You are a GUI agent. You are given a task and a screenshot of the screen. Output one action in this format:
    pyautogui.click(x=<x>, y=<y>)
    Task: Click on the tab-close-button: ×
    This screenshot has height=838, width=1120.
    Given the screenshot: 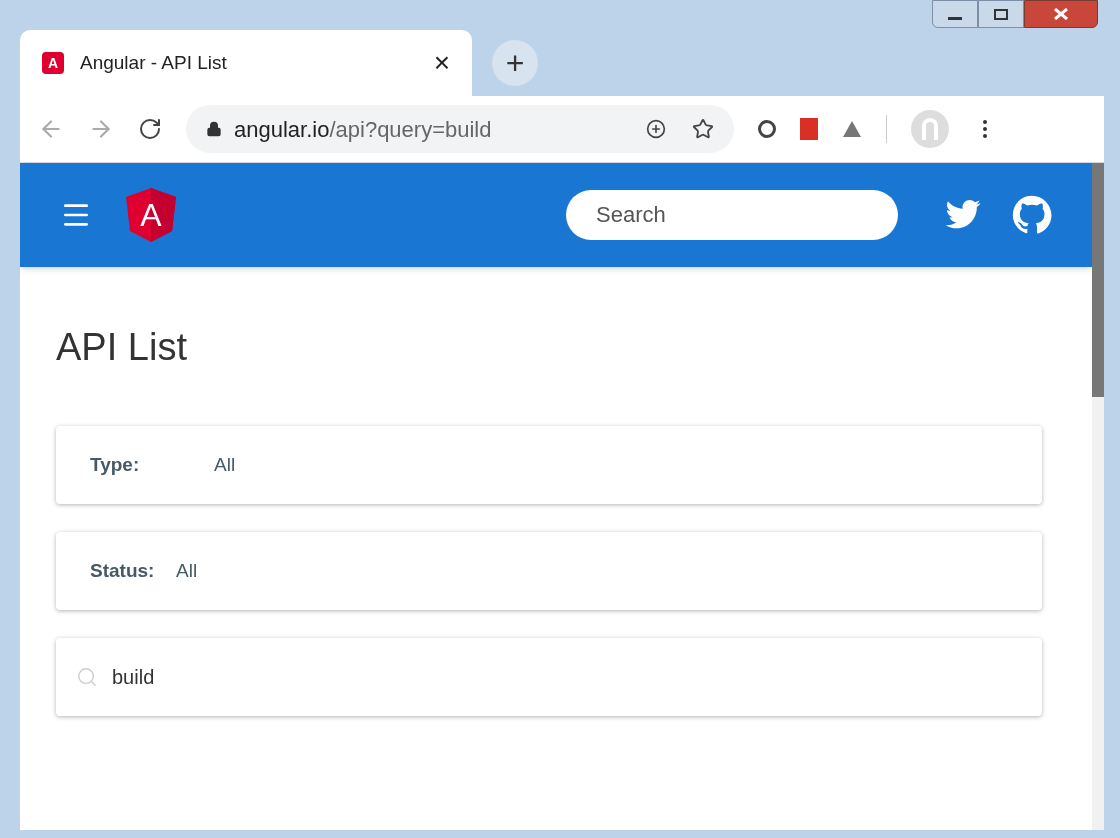 What is the action you would take?
    pyautogui.click(x=441, y=63)
    